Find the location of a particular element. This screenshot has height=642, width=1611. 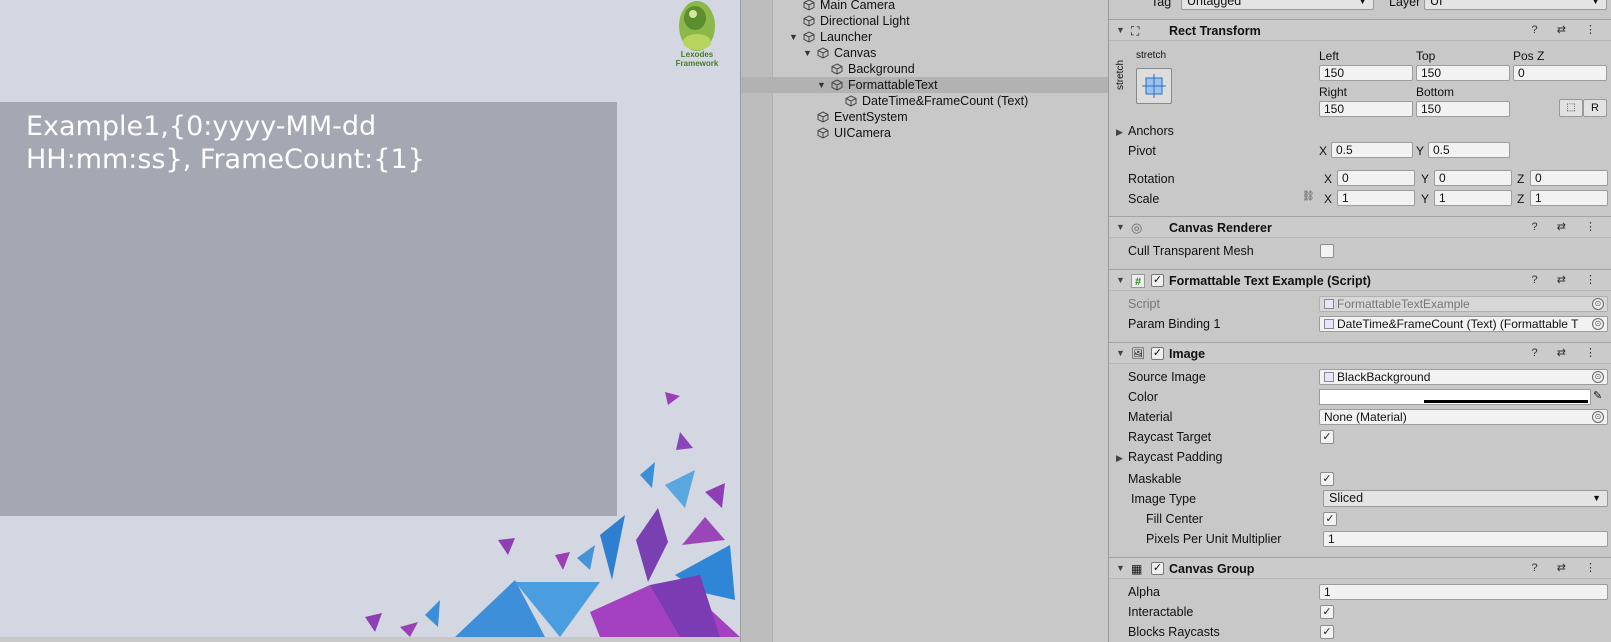

rect-transform-icon: ⛶ is located at coordinates (1135, 31).